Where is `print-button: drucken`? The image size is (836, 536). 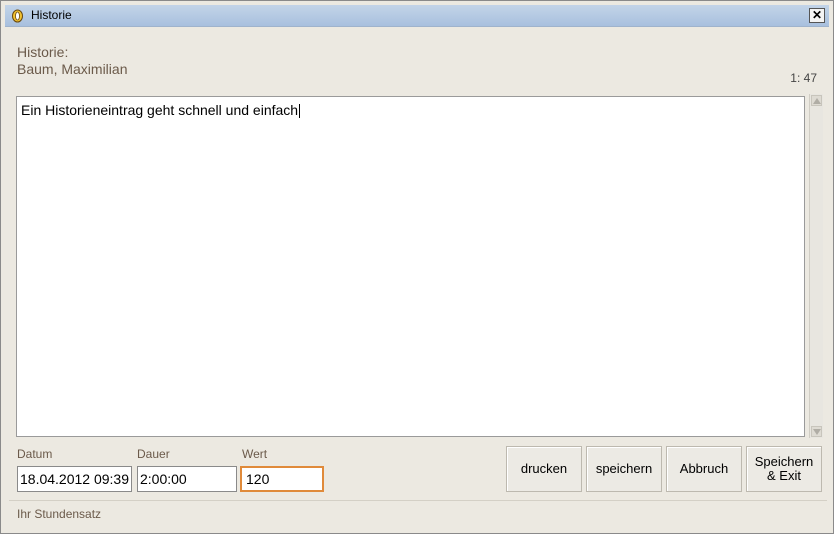
print-button: drucken is located at coordinates (544, 469).